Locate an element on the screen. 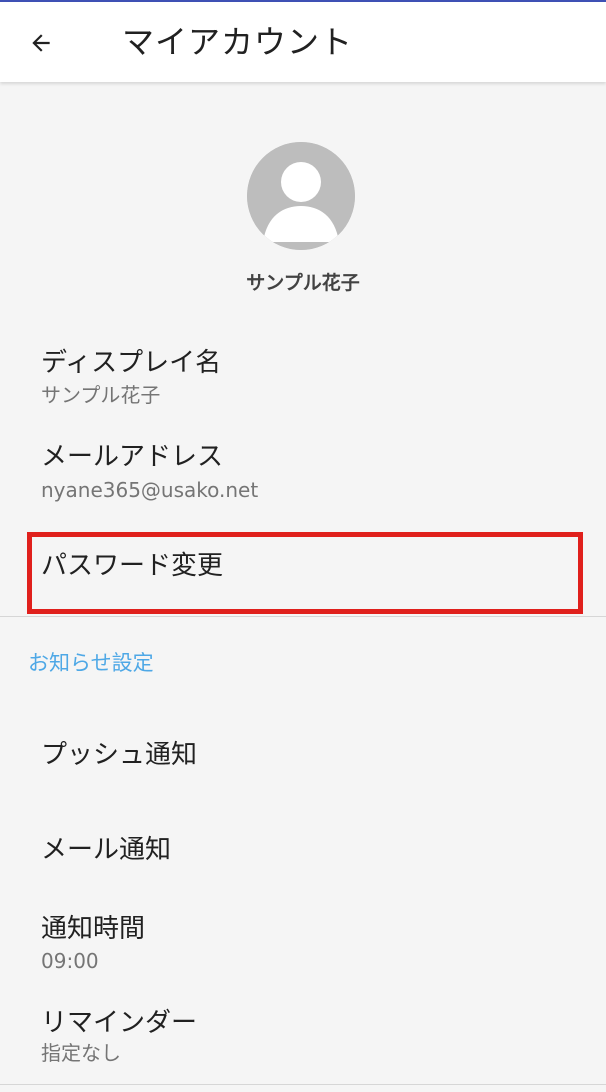 The width and height of the screenshot is (606, 1092). section-divider is located at coordinates (303, 616).